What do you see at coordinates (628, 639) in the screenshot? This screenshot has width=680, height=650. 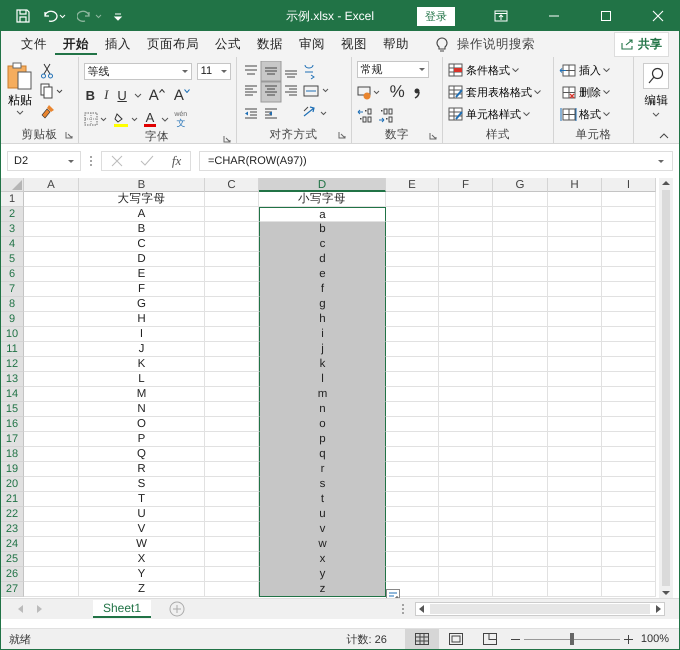 I see `zoom-in-icon` at bounding box center [628, 639].